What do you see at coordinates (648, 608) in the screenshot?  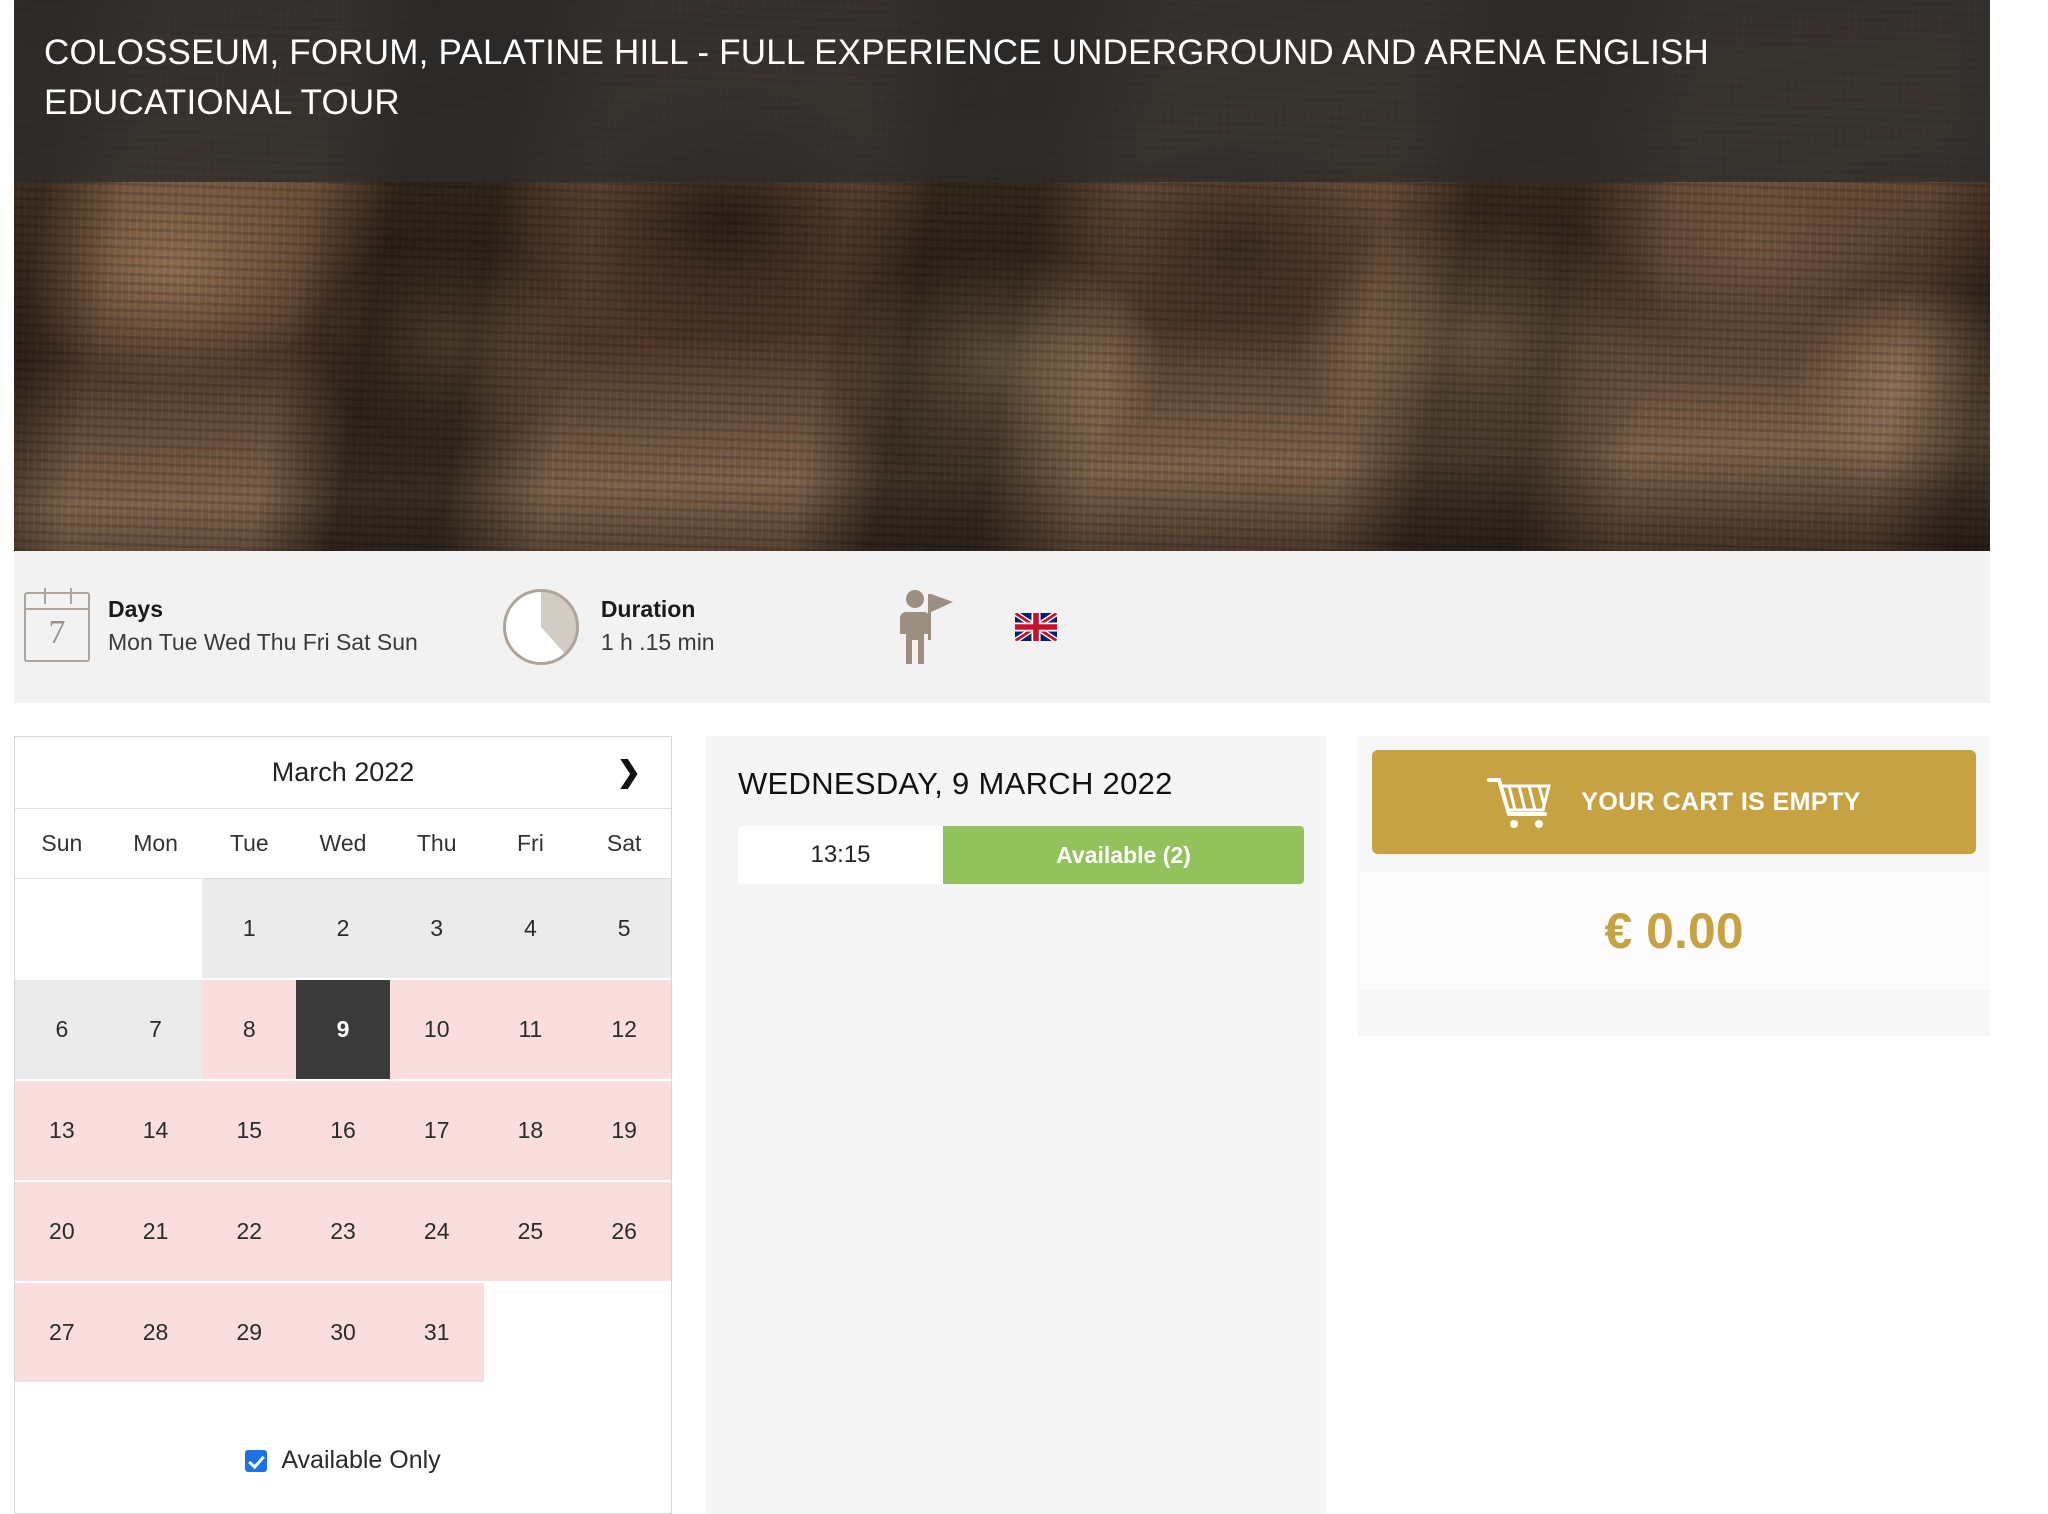 I see `duration-label: Duration` at bounding box center [648, 608].